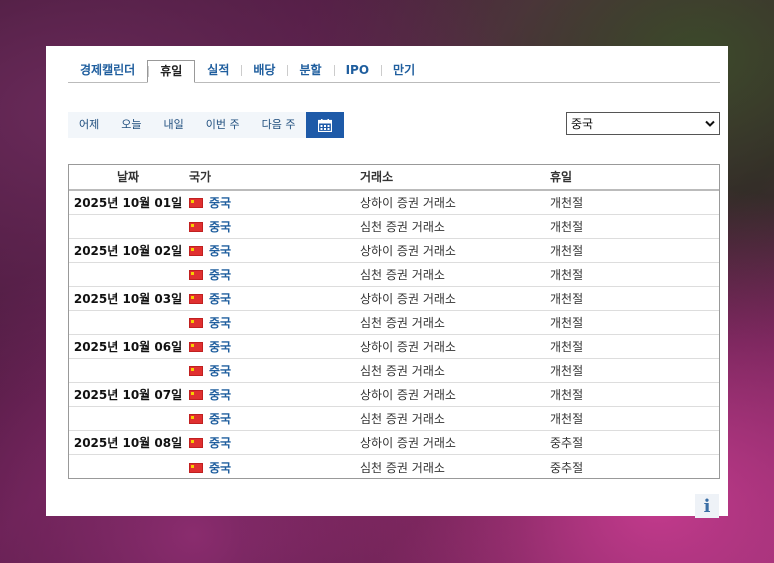 The height and width of the screenshot is (563, 774). I want to click on country-select-value: 중국, so click(582, 124).